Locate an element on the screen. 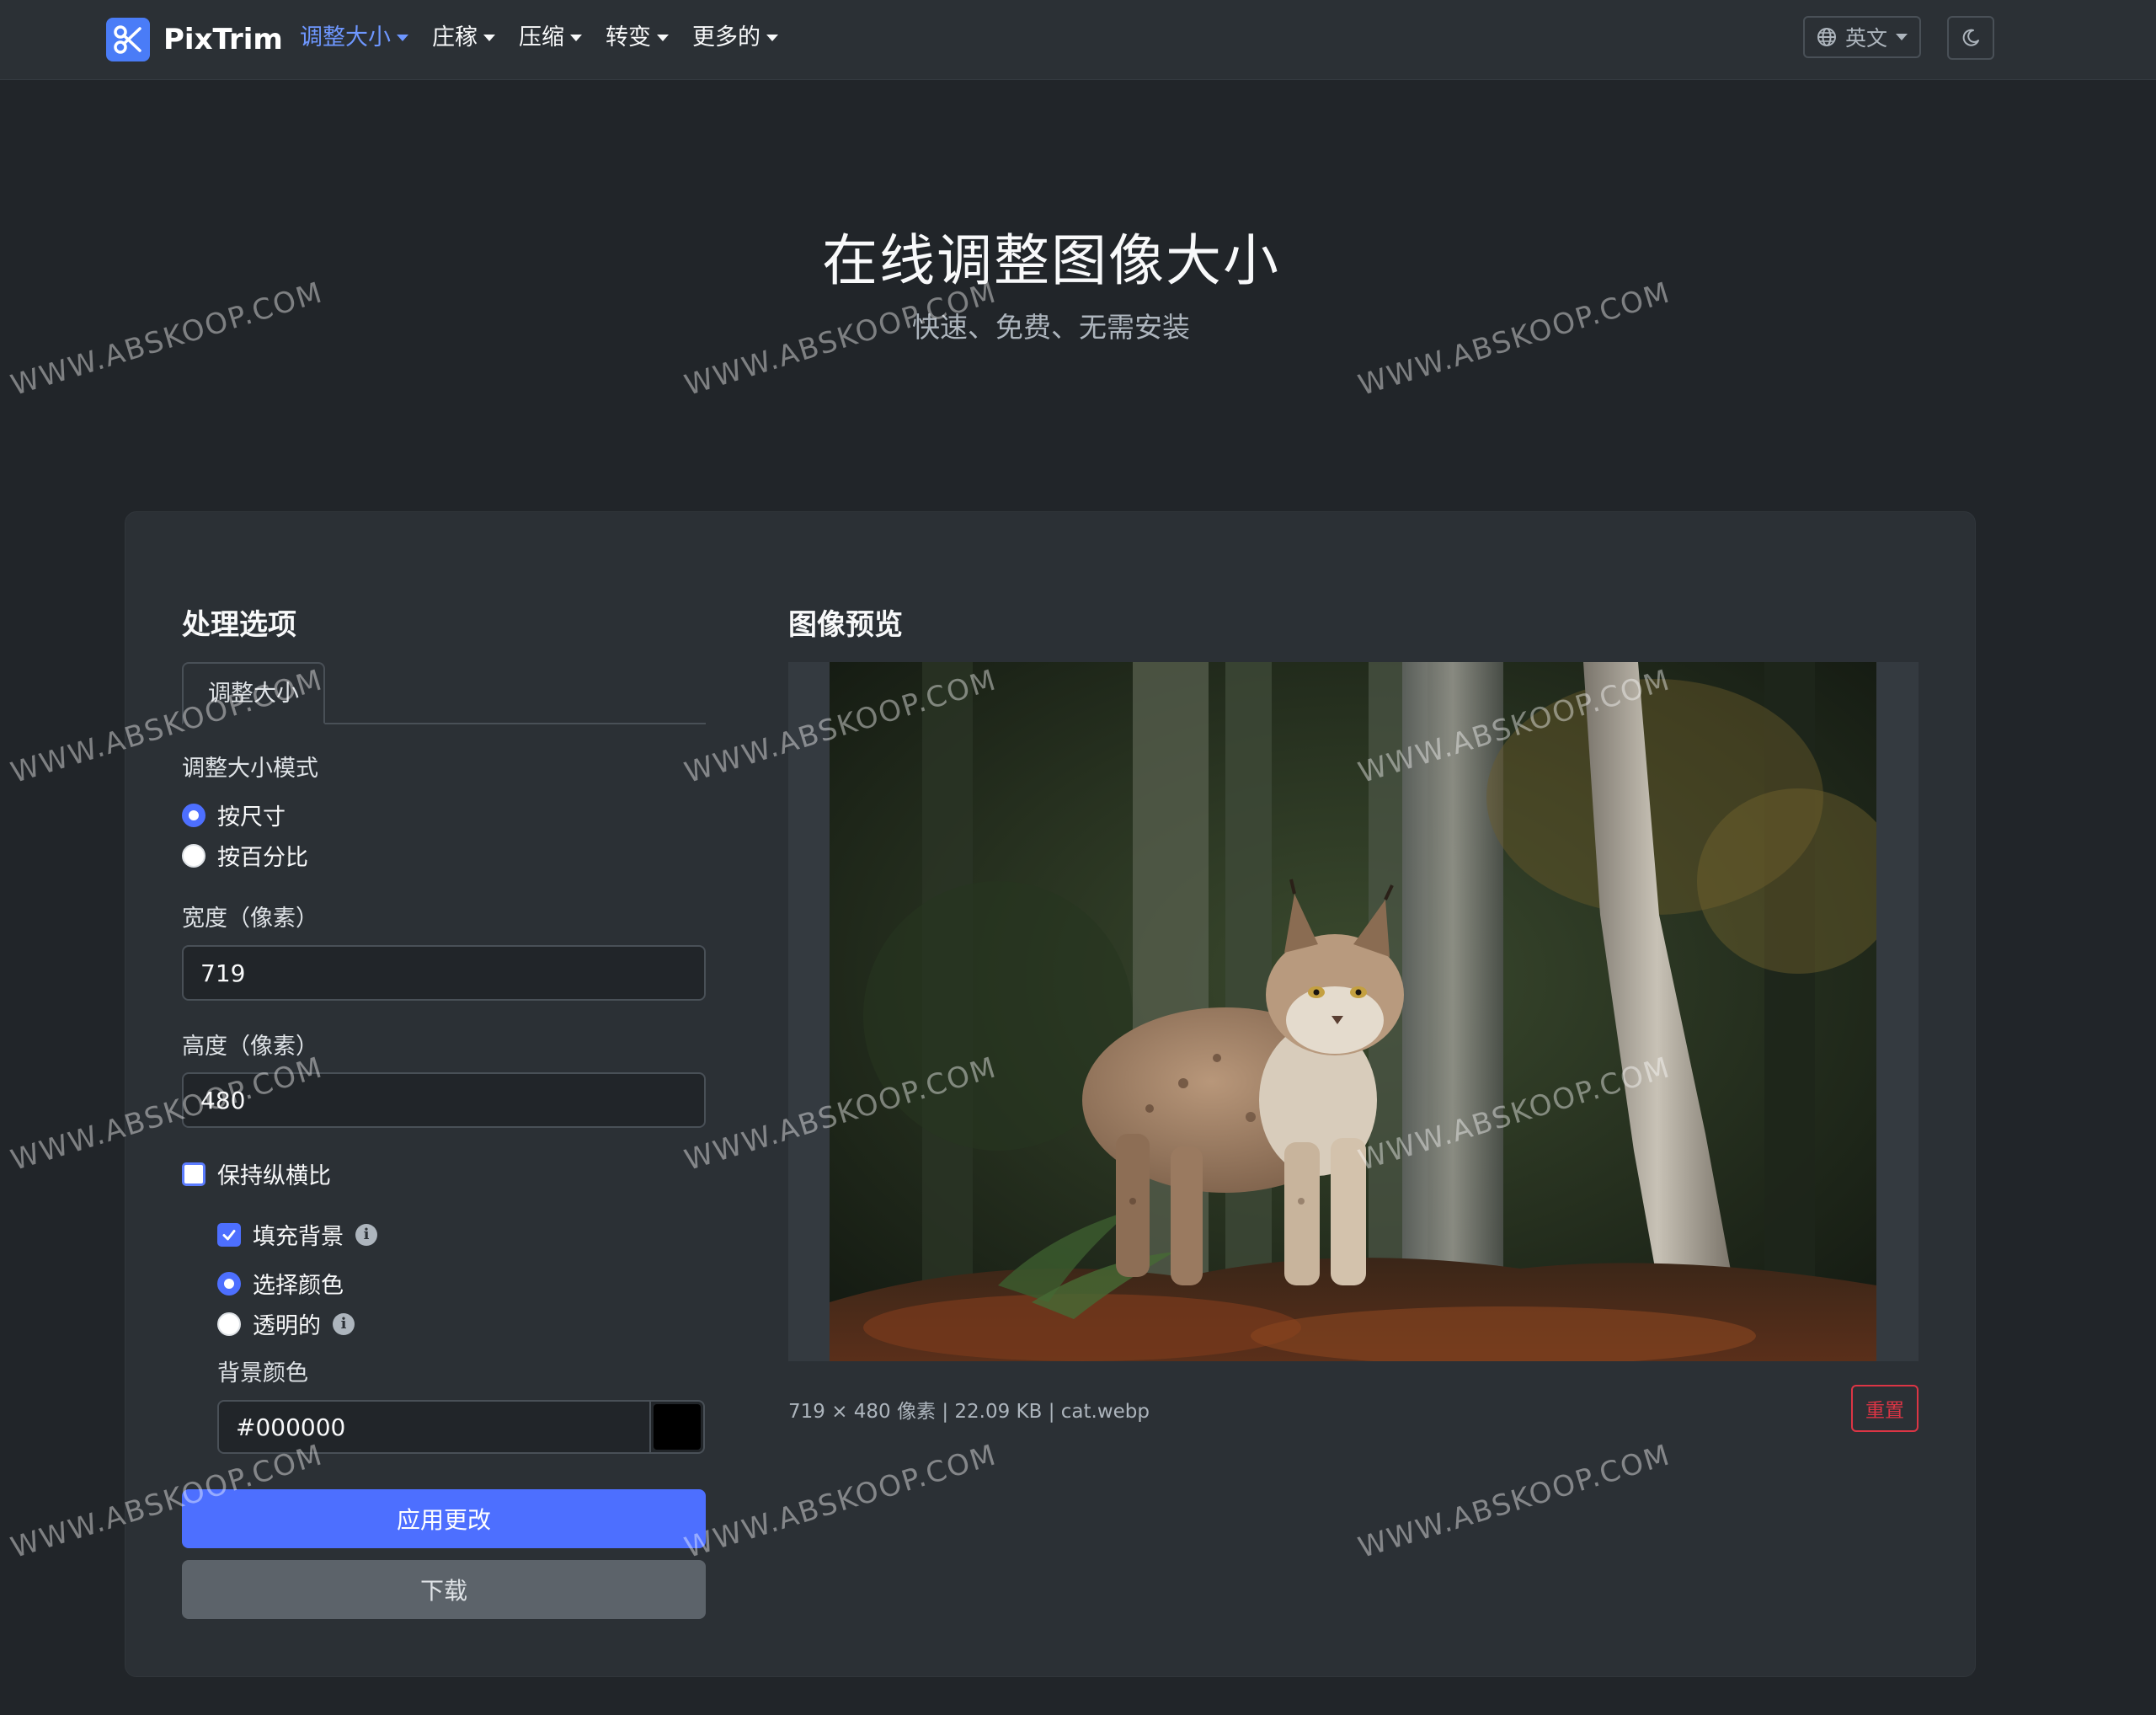 The width and height of the screenshot is (2156, 1715). nav-item-label: 转变 is located at coordinates (628, 37).